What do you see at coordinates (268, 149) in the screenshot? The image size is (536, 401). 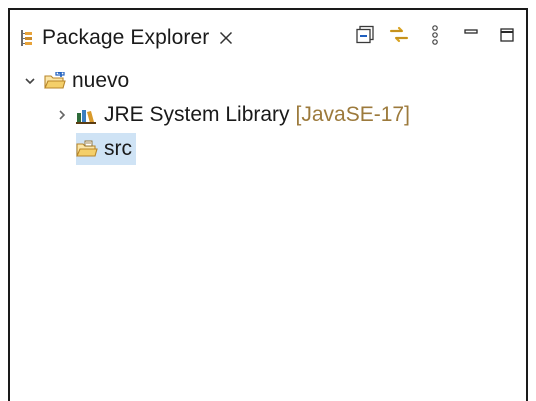 I see `tree-item-src: src` at bounding box center [268, 149].